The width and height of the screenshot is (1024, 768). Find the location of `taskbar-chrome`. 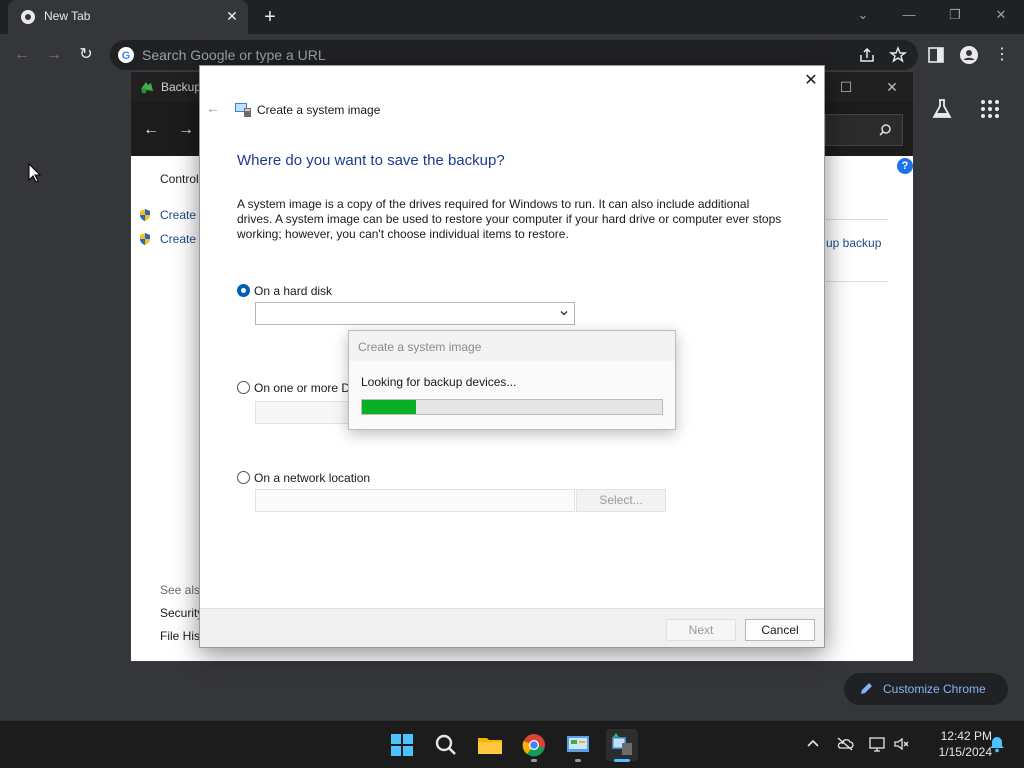

taskbar-chrome is located at coordinates (534, 745).